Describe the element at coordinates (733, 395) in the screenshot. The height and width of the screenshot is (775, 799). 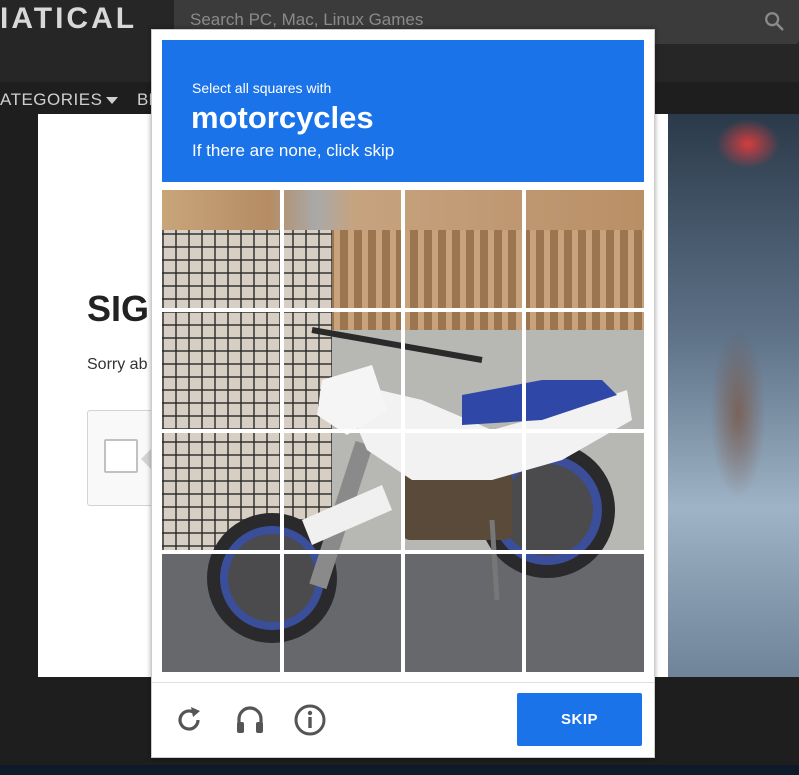
I see `hero-artwork` at that location.